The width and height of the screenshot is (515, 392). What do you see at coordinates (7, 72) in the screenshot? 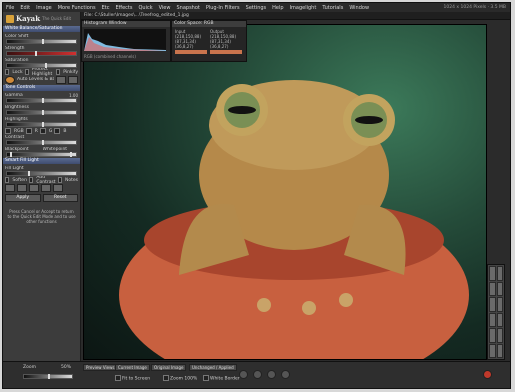
I see `lock-checkbox` at bounding box center [7, 72].